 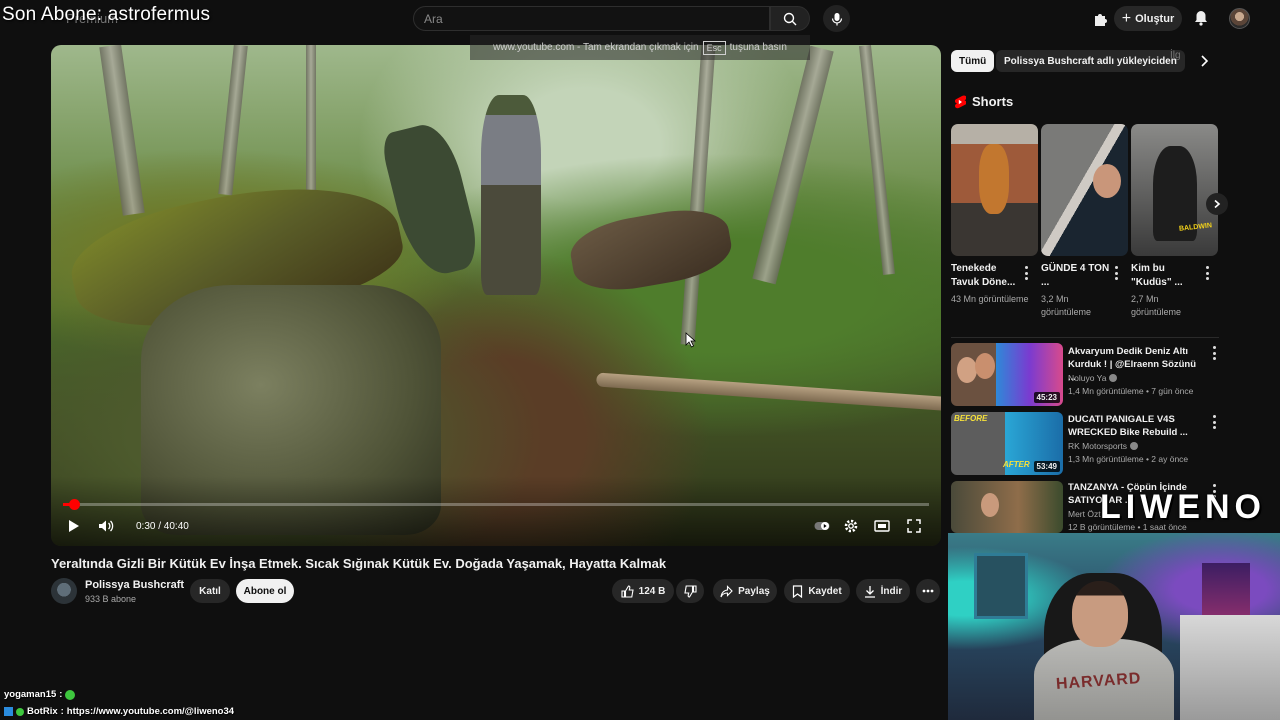 I want to click on recommendation-channel: Noluyo Ya, so click(x=1093, y=378).